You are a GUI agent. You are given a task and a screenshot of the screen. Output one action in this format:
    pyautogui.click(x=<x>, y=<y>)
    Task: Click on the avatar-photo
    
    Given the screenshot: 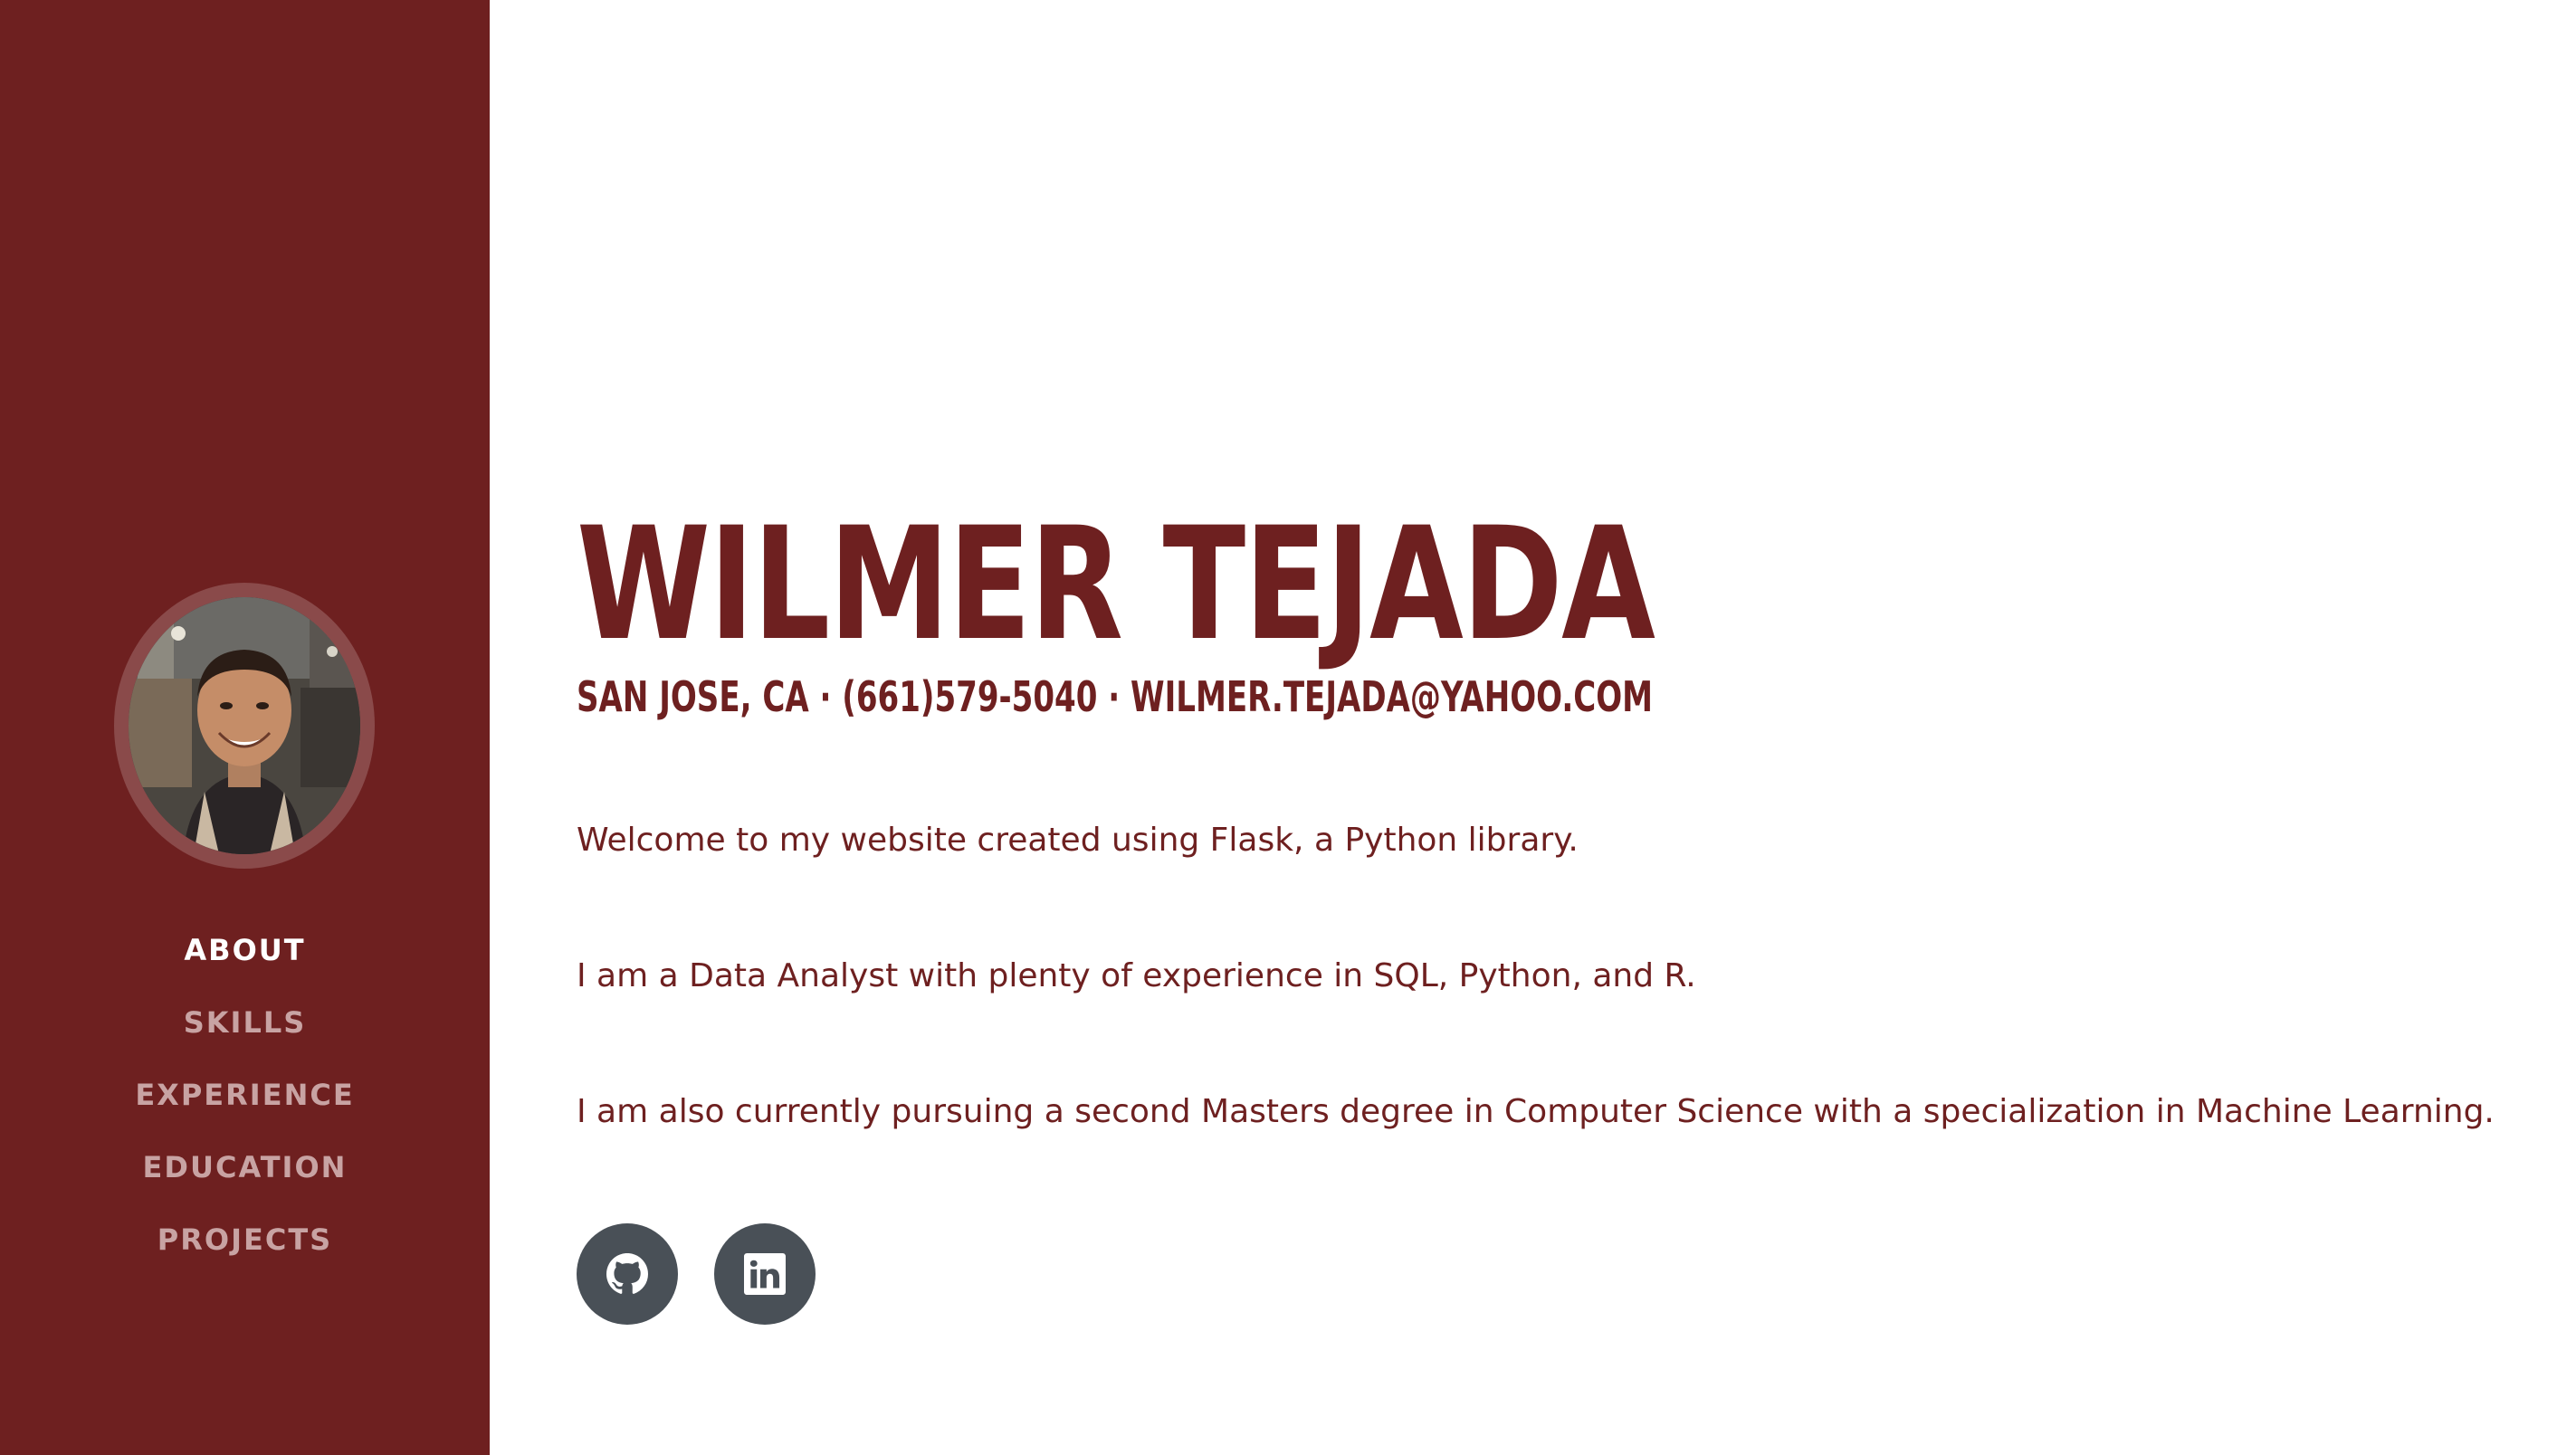 What is the action you would take?
    pyautogui.click(x=244, y=725)
    